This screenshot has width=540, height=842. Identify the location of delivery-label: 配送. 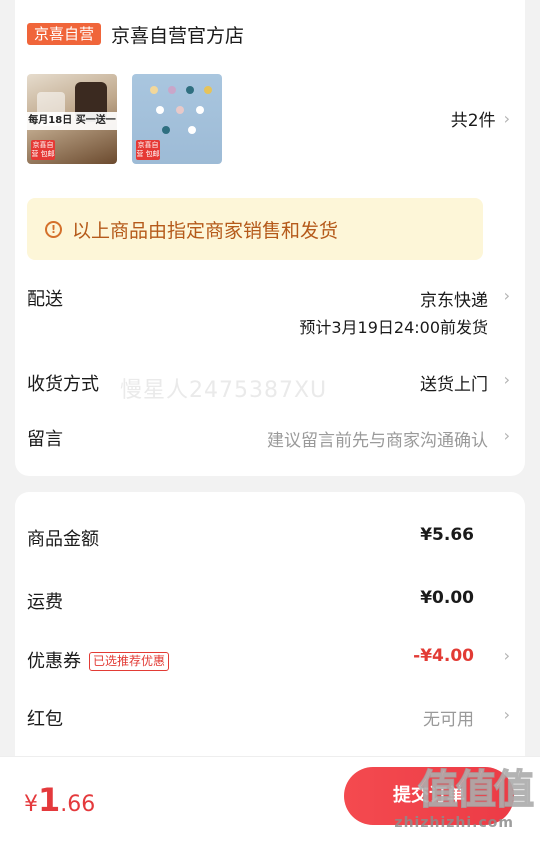
(45, 299).